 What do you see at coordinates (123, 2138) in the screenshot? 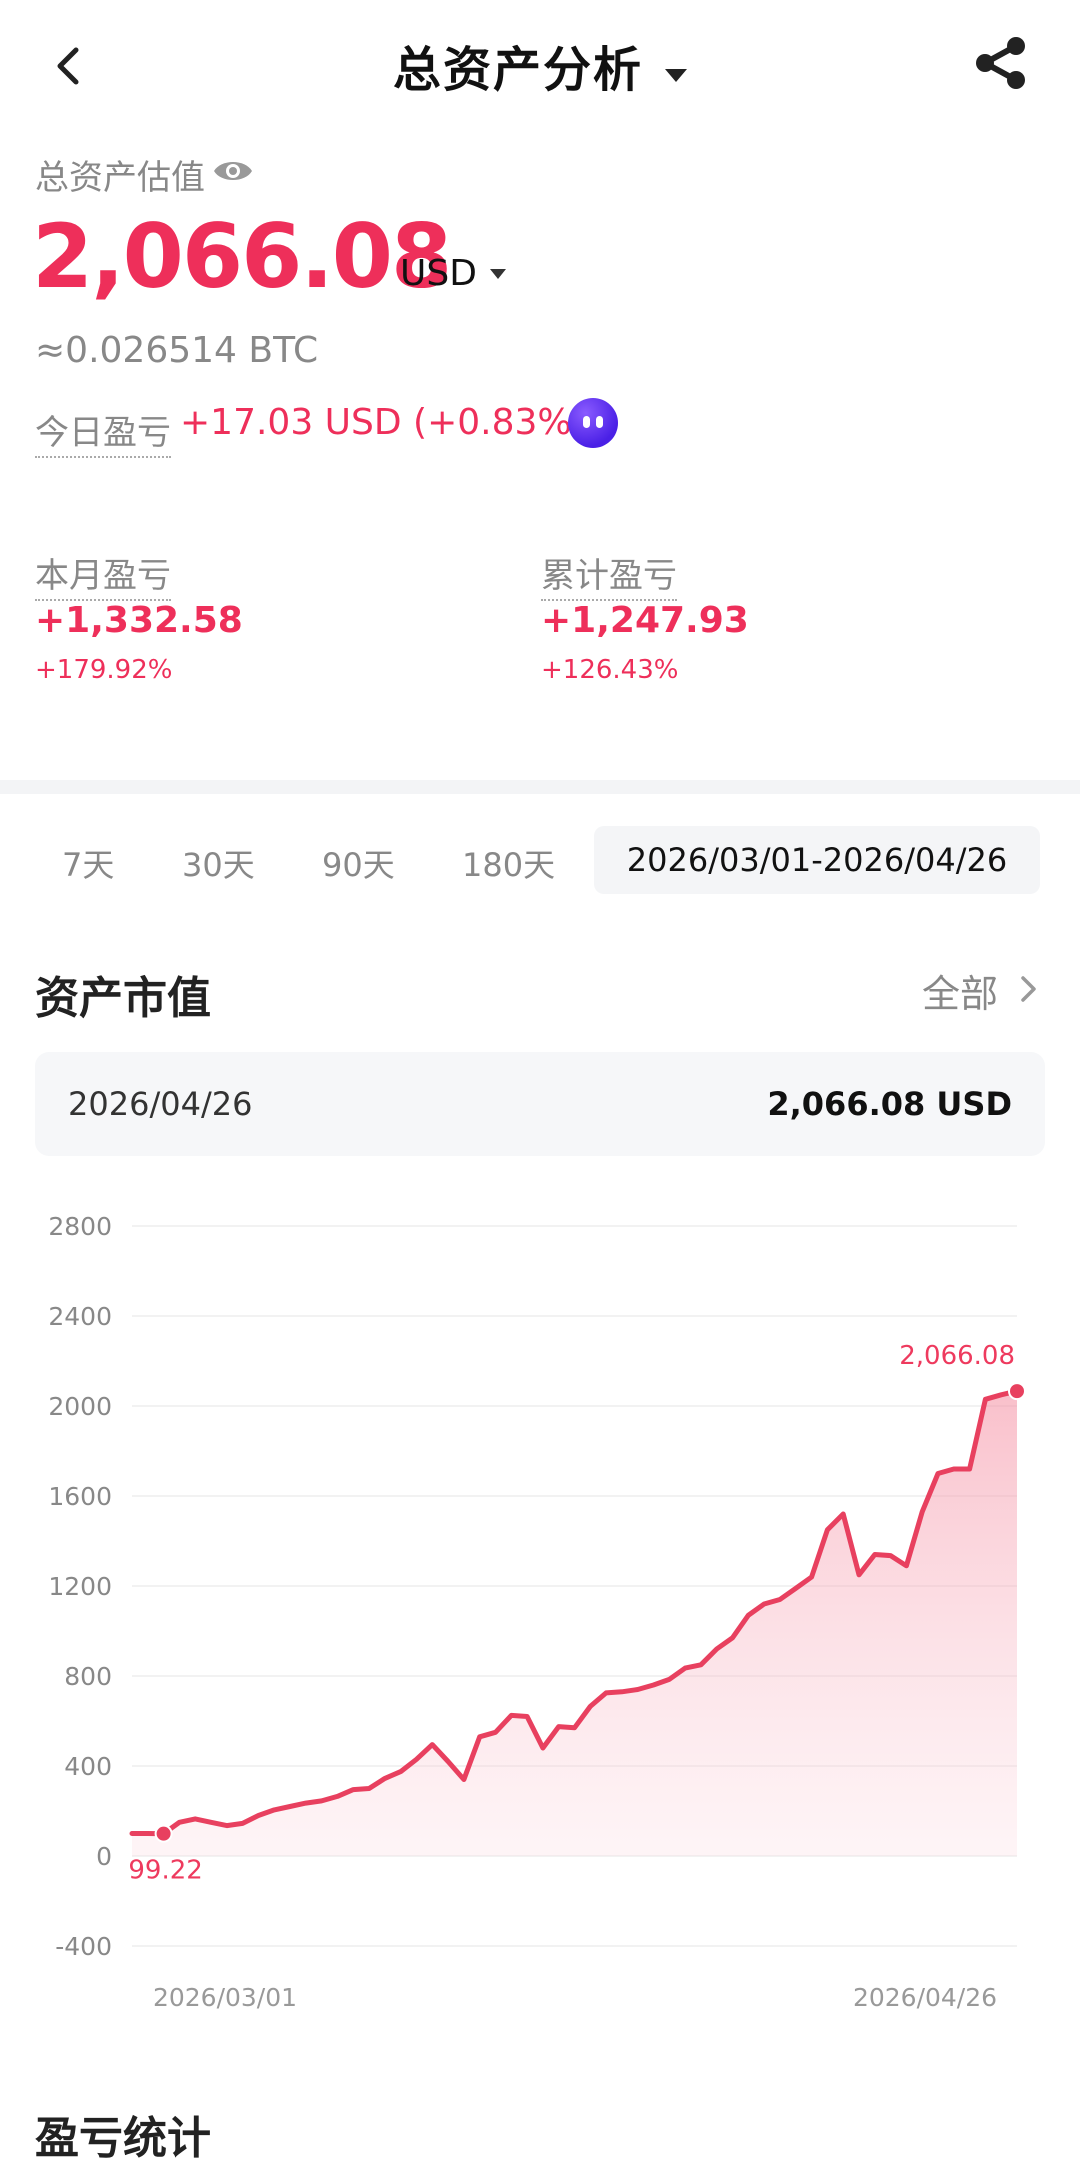
I see `pnl-stats-title: 盈亏统计` at bounding box center [123, 2138].